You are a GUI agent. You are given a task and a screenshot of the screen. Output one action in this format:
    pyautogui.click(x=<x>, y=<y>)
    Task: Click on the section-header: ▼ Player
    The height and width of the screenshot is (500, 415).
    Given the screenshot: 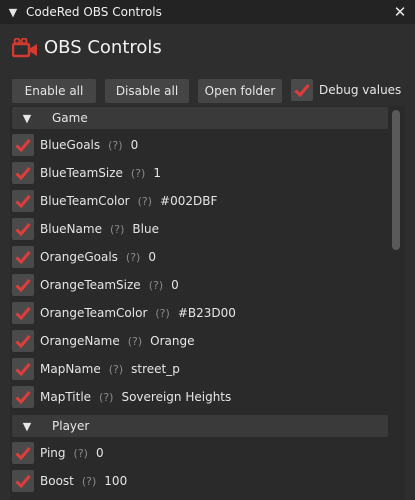 What is the action you would take?
    pyautogui.click(x=200, y=426)
    